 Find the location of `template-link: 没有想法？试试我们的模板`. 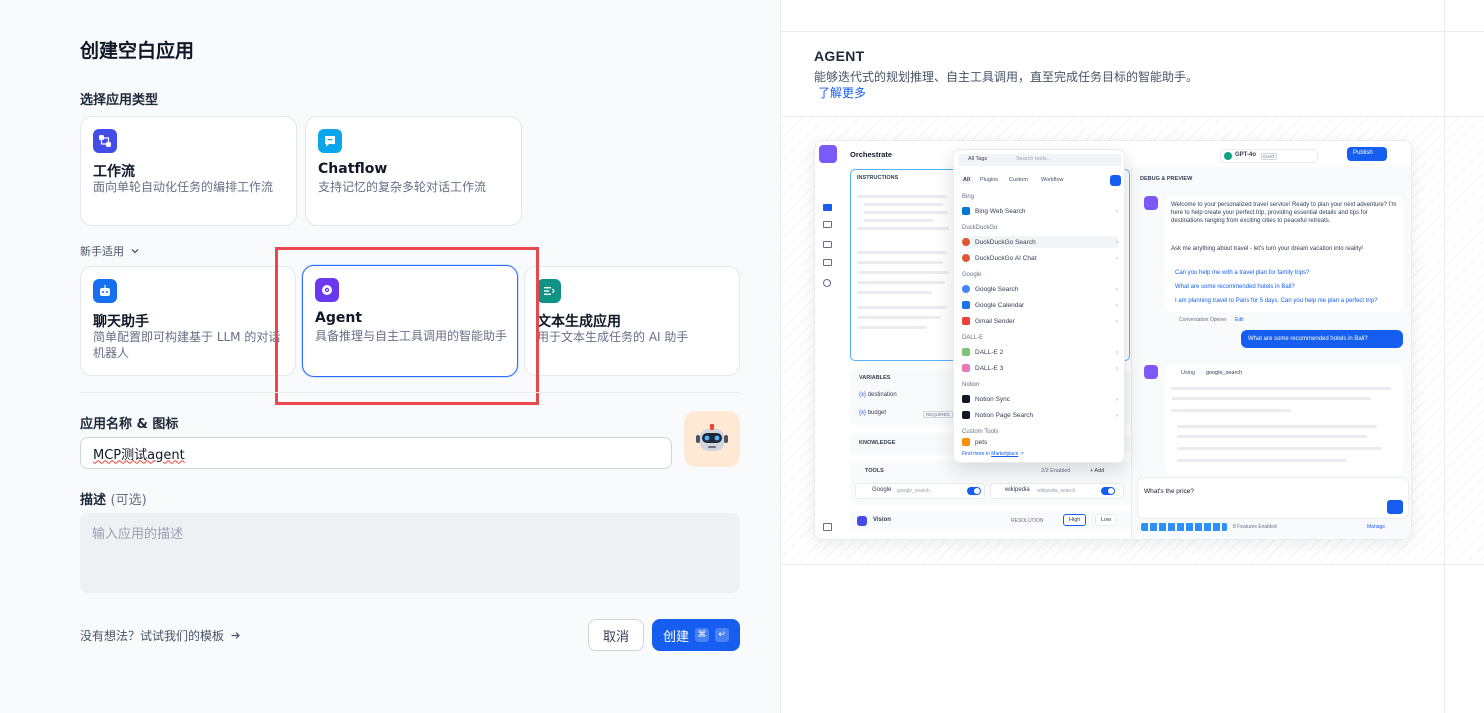

template-link: 没有想法？试试我们的模板 is located at coordinates (160, 635).